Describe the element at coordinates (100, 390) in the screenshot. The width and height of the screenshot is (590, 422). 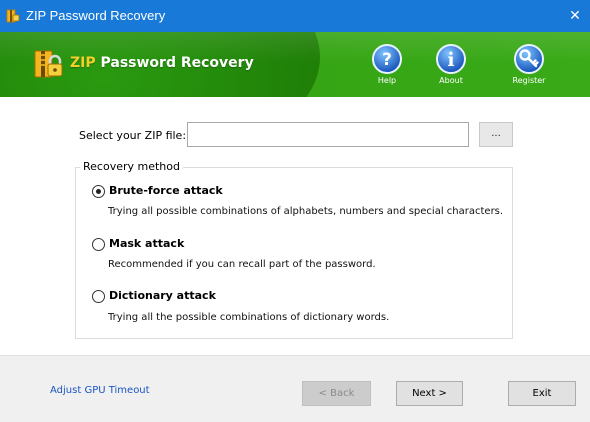
I see `adjust-gpu-timeout-link: Adjust GPU Timeout` at that location.